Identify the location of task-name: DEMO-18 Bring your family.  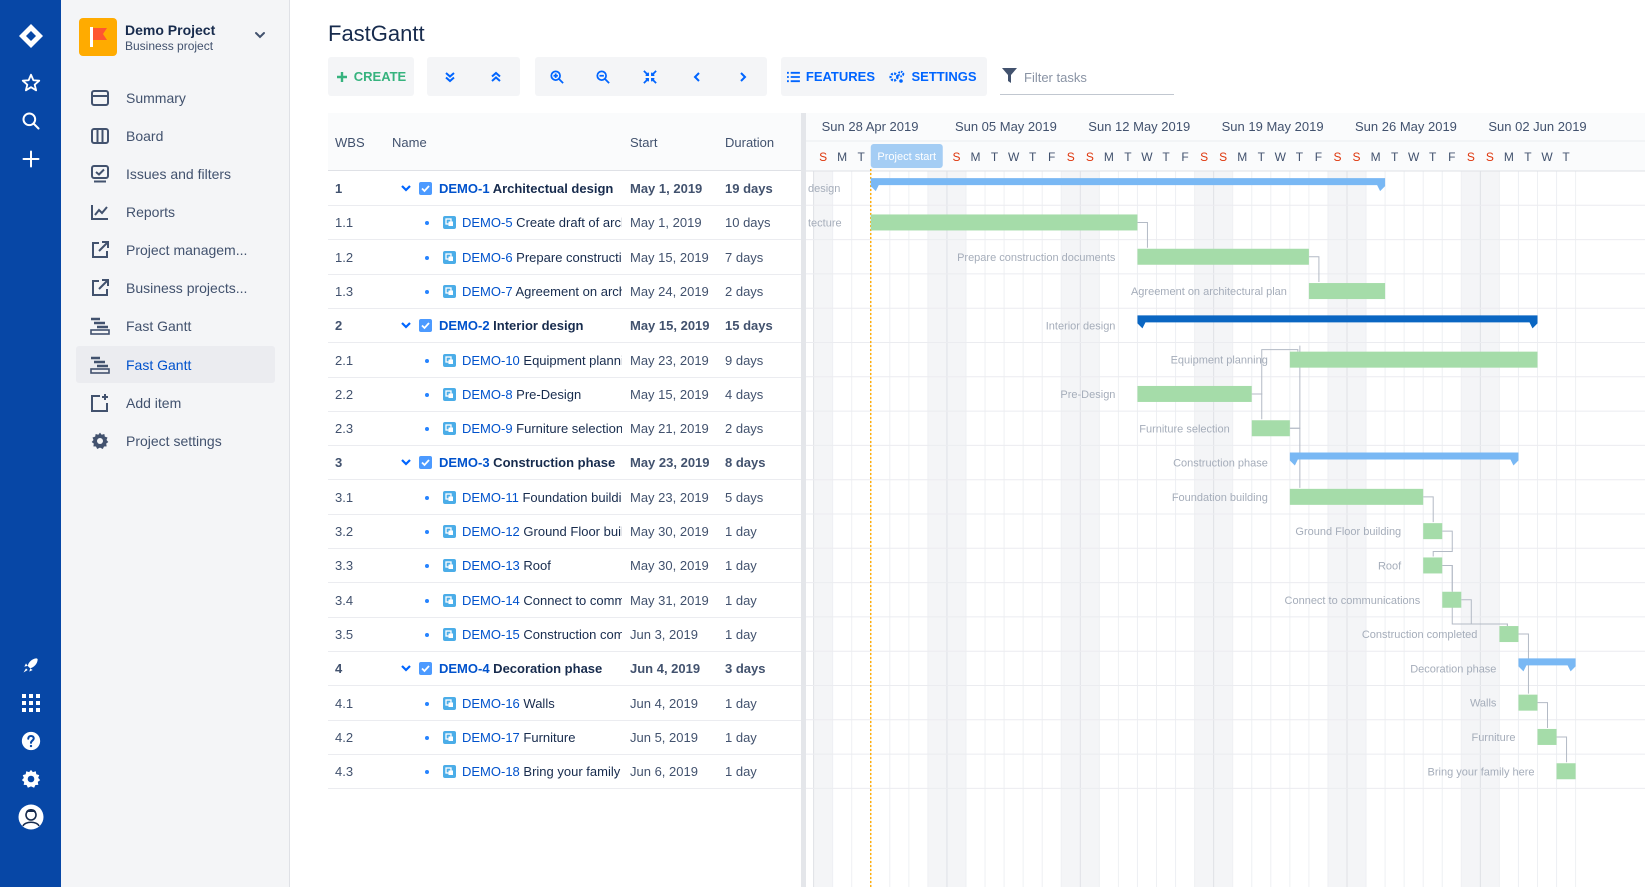
(542, 771).